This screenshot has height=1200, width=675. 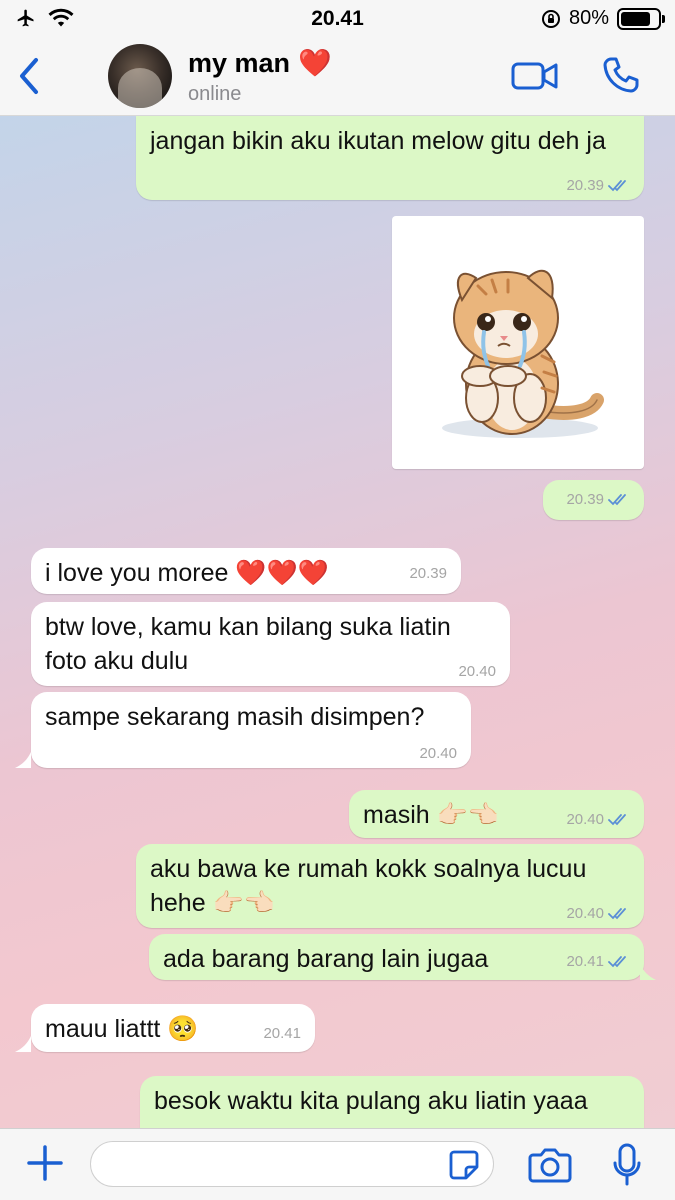 I want to click on chat-header: my man ❤️ online, so click(x=337, y=77).